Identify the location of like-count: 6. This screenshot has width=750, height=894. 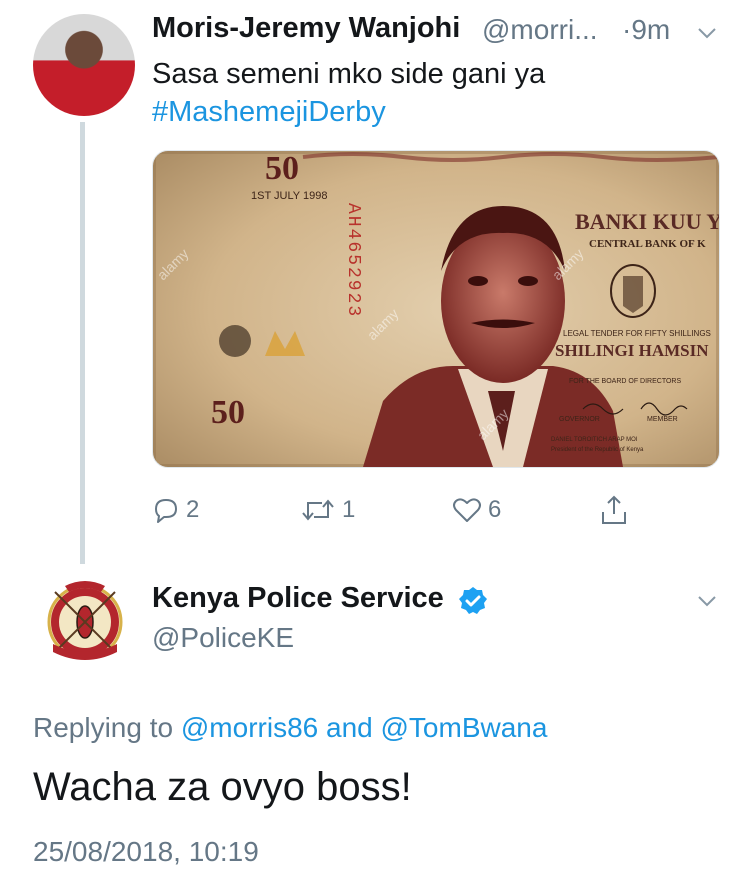
(495, 509).